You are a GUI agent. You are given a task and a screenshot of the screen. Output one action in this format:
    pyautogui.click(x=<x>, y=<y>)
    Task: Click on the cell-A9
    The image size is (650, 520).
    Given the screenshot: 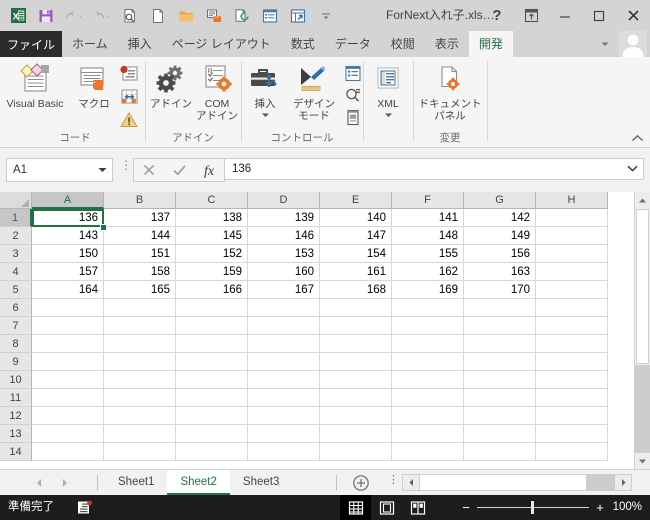 What is the action you would take?
    pyautogui.click(x=68, y=362)
    